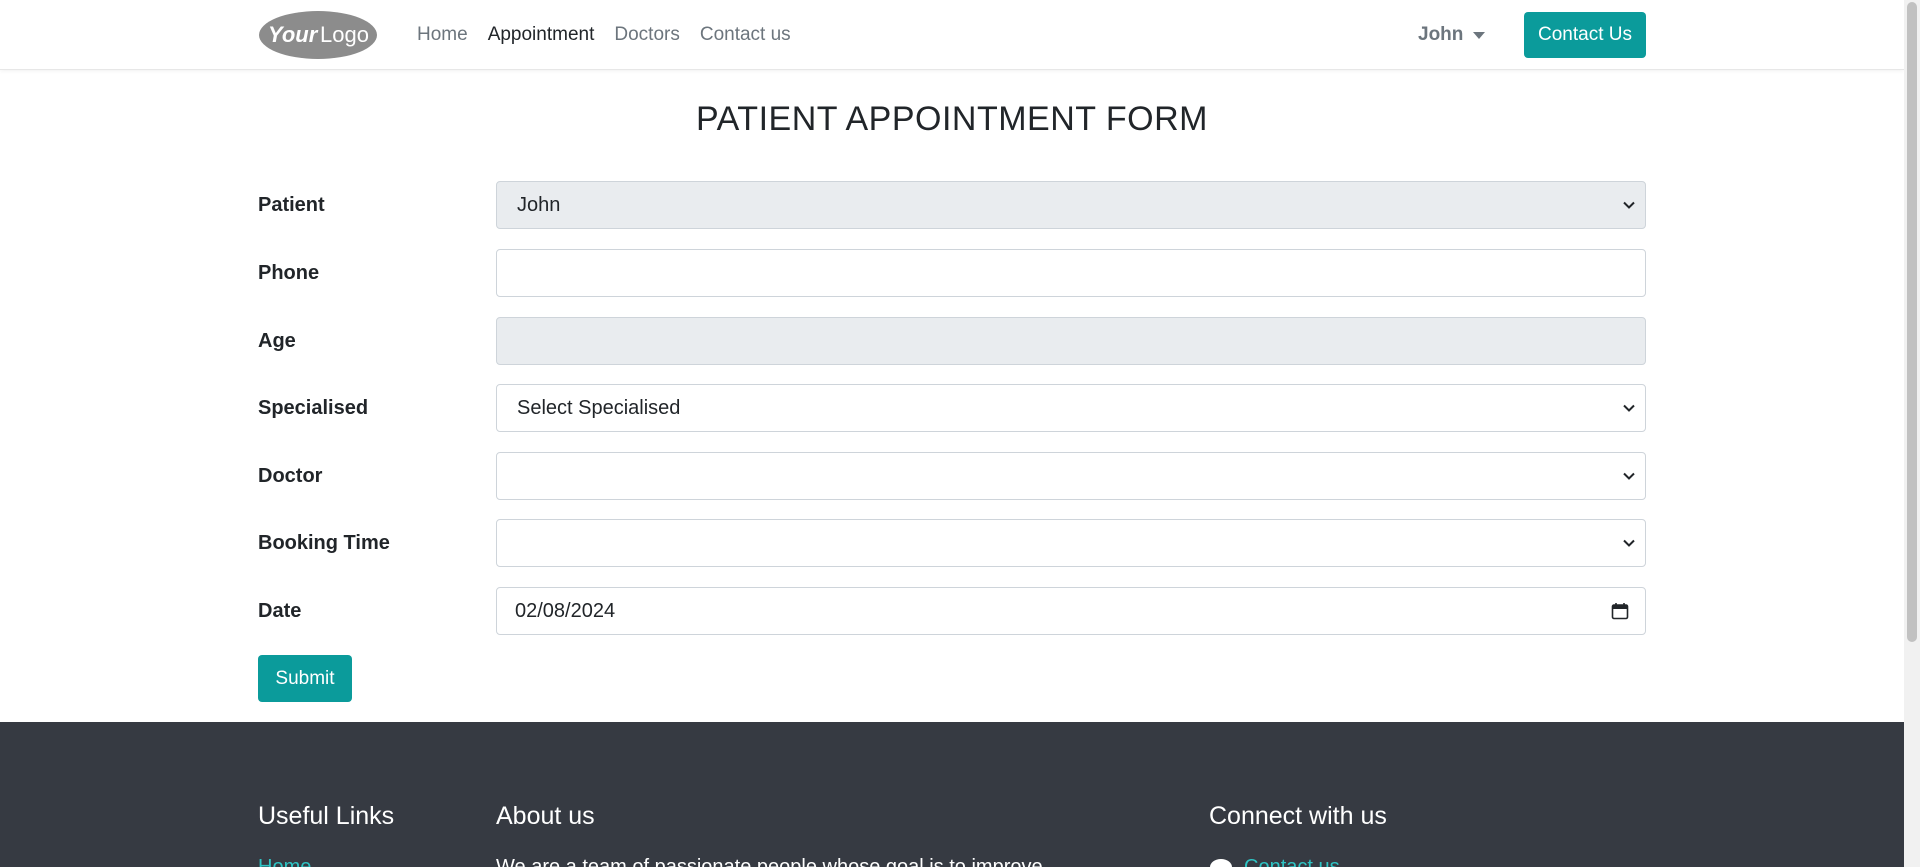  Describe the element at coordinates (277, 341) in the screenshot. I see `age-label: Age` at that location.